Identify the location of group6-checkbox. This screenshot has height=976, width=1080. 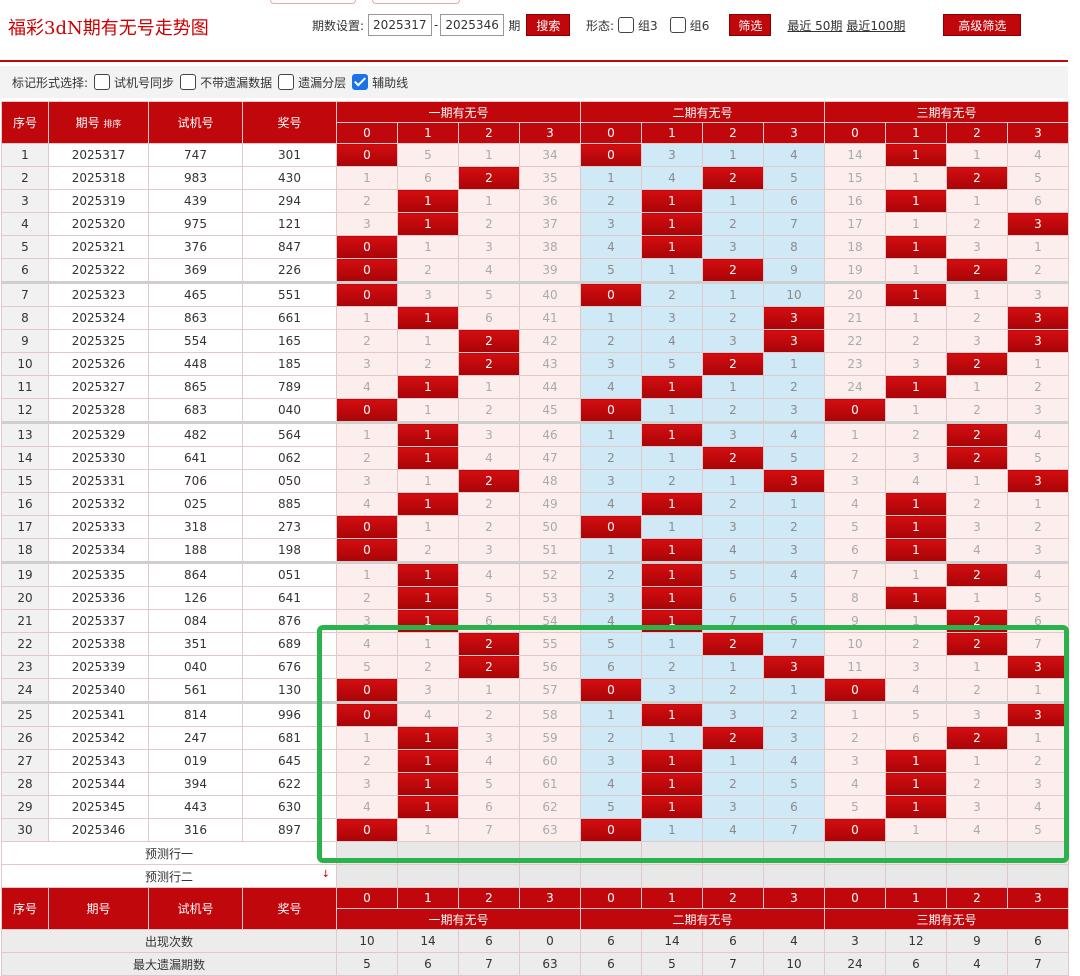
(677, 25).